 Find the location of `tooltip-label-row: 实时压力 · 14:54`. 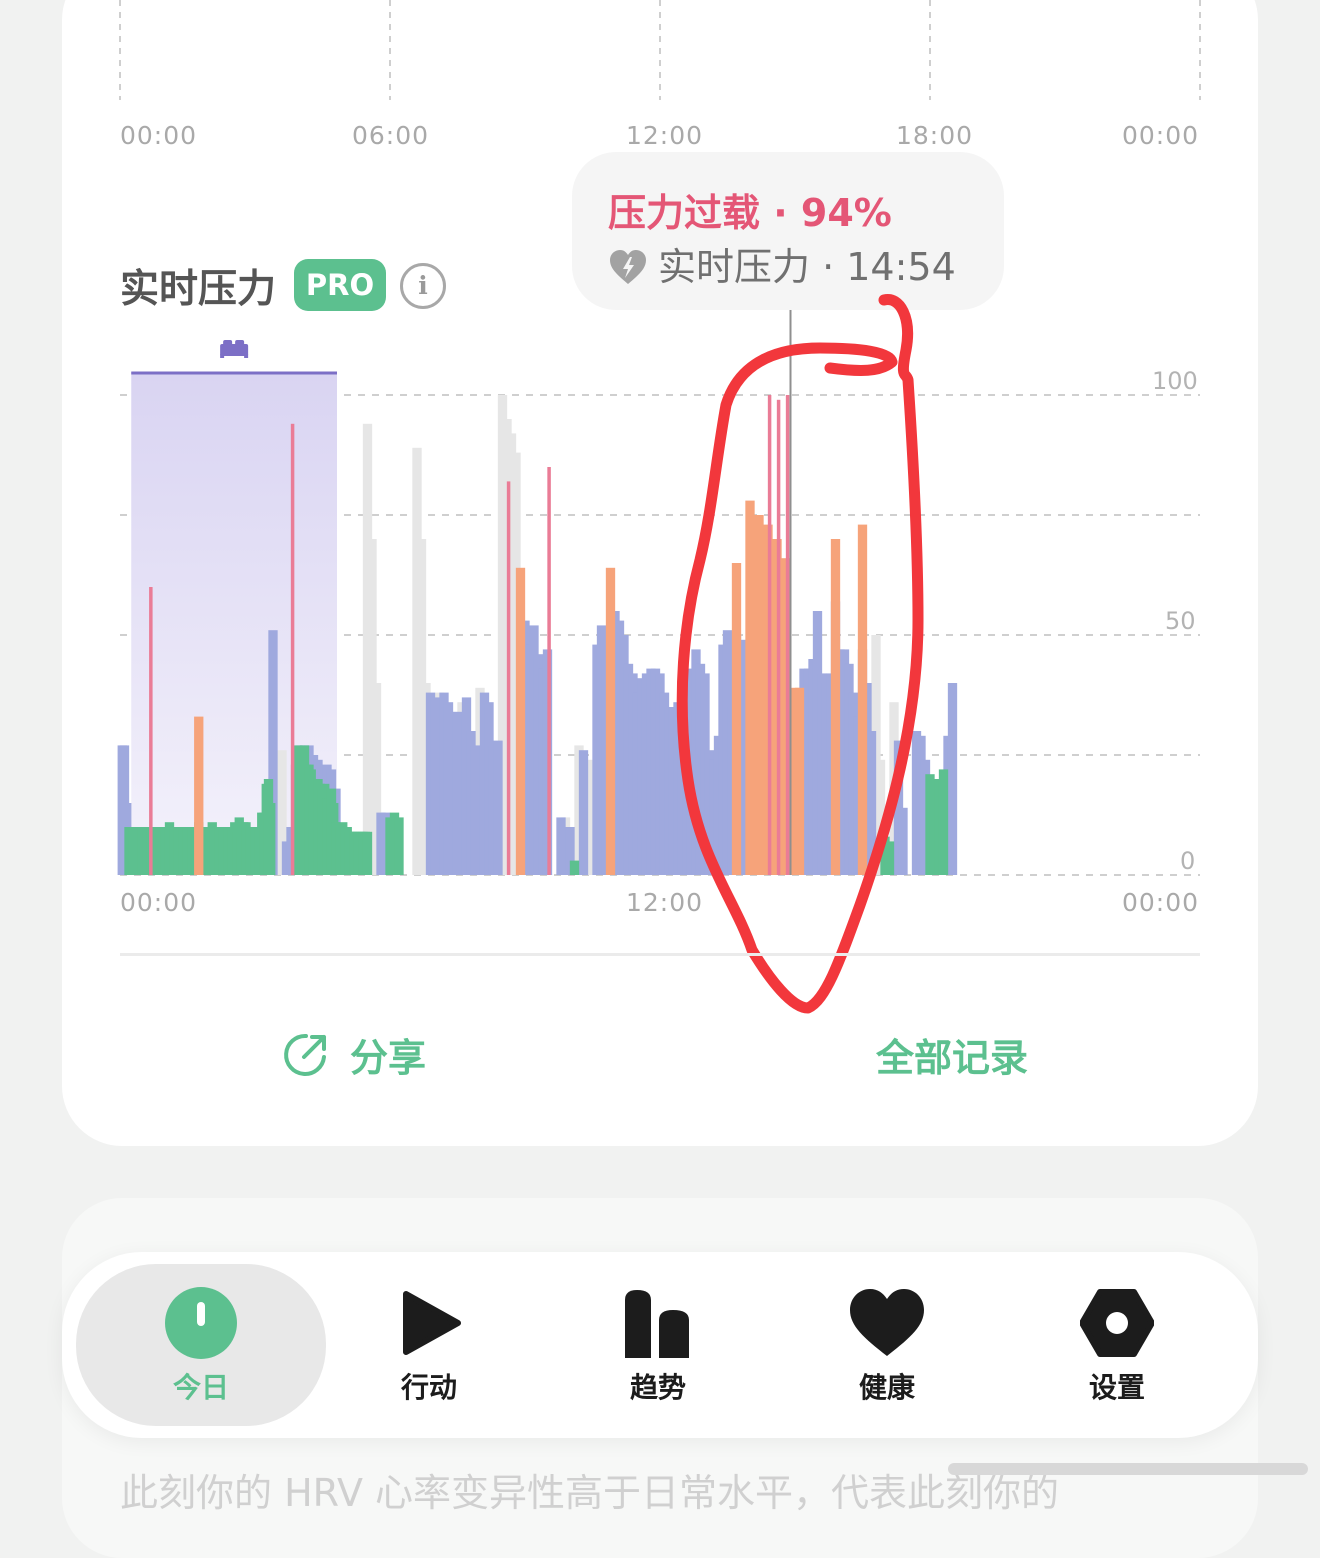

tooltip-label-row: 实时压力 · 14:54 is located at coordinates (782, 263).